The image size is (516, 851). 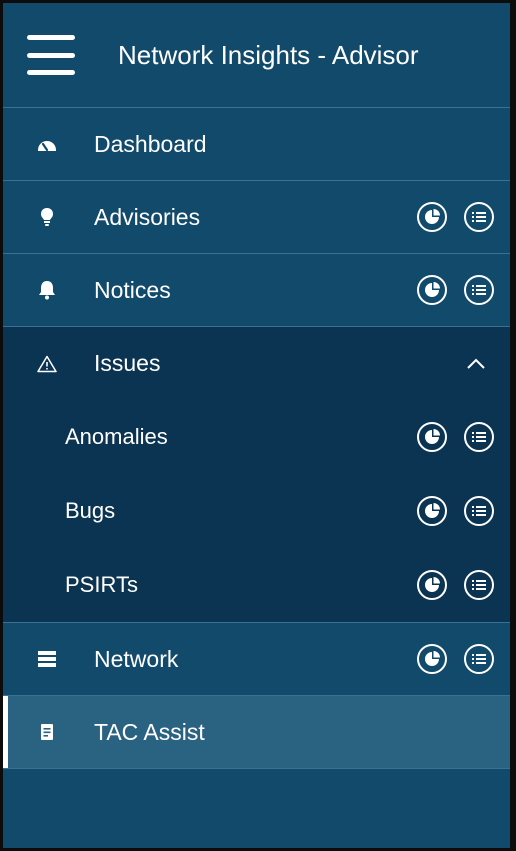 What do you see at coordinates (149, 731) in the screenshot?
I see `sidebar-item-label: TAC Assist` at bounding box center [149, 731].